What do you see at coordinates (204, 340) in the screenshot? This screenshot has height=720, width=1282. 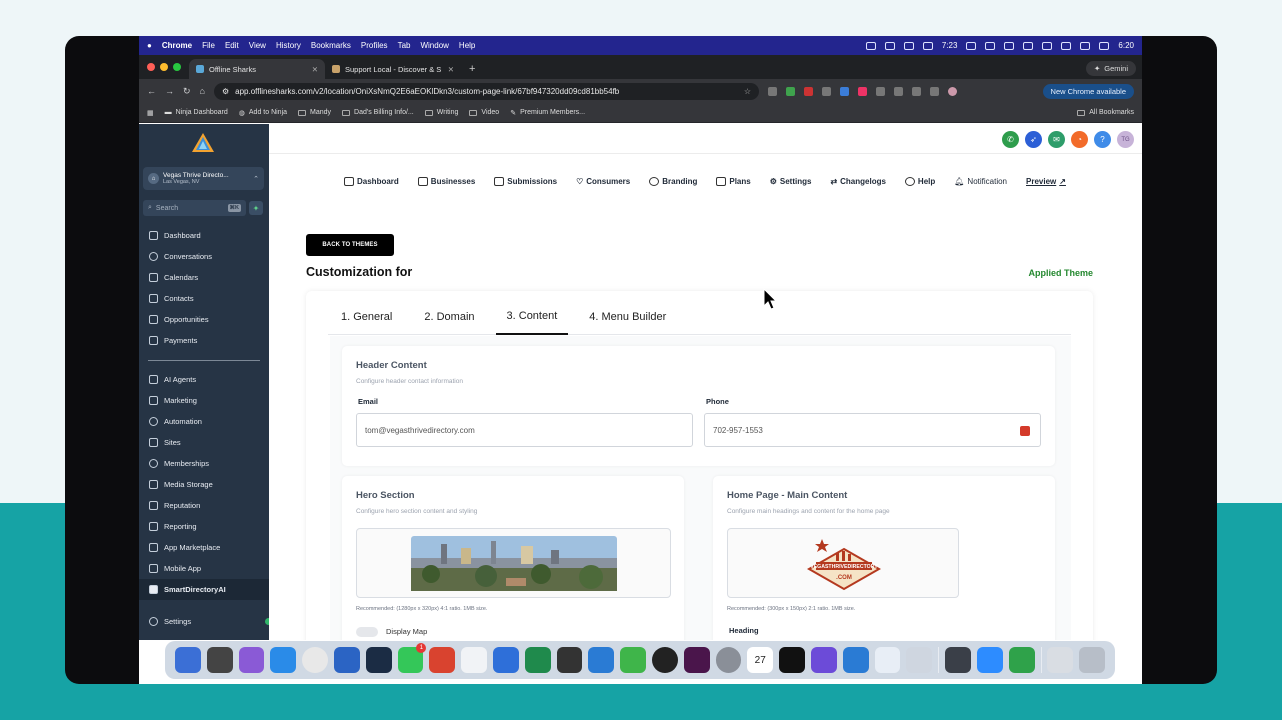 I see `sidebar-item-payments: Payments` at bounding box center [204, 340].